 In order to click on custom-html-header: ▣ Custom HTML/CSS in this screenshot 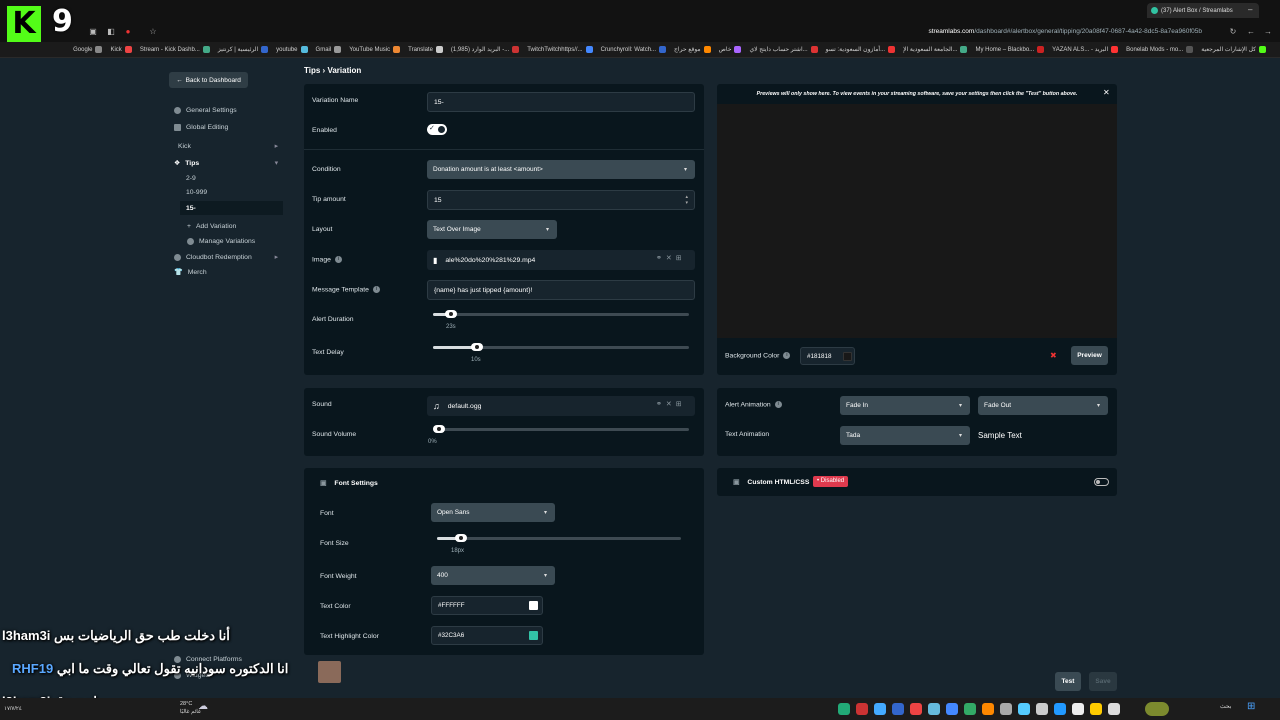, I will do `click(771, 482)`.